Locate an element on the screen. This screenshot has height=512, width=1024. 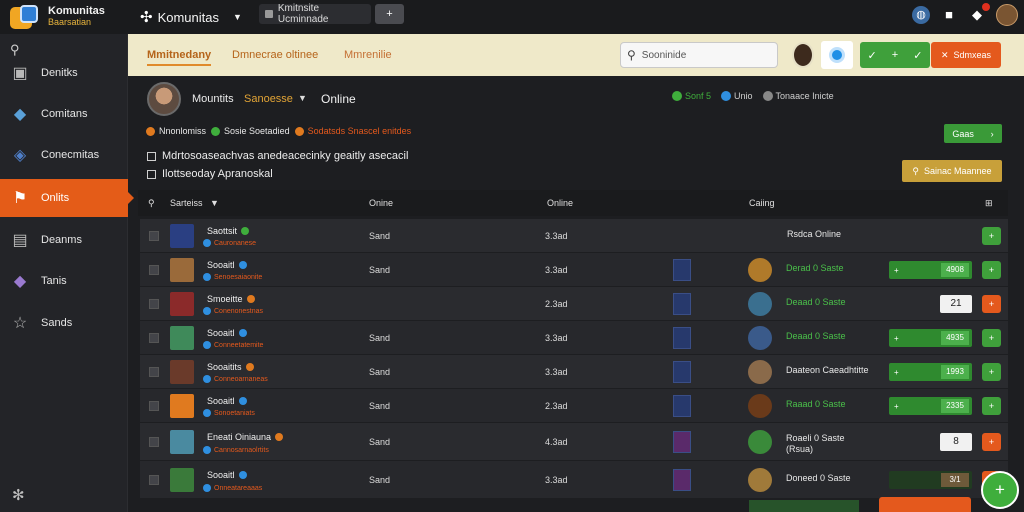
sidebar-item-label: Deanms is located at coordinates (61, 240).